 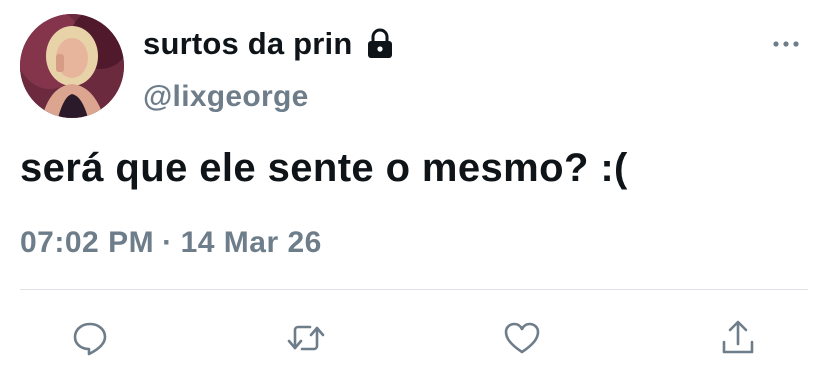 What do you see at coordinates (324, 168) in the screenshot?
I see `tweet-text: será que ele sente o mesmo? :(` at bounding box center [324, 168].